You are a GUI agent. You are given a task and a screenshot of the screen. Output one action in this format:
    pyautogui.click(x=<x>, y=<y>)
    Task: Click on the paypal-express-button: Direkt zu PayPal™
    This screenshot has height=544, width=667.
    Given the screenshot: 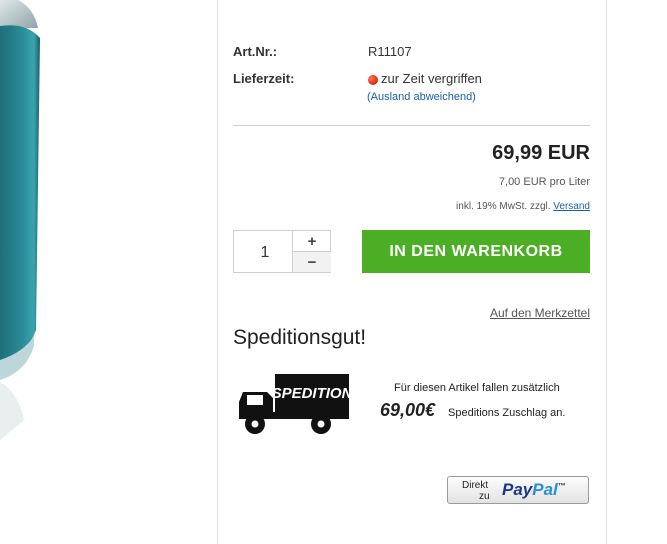 What is the action you would take?
    pyautogui.click(x=518, y=490)
    